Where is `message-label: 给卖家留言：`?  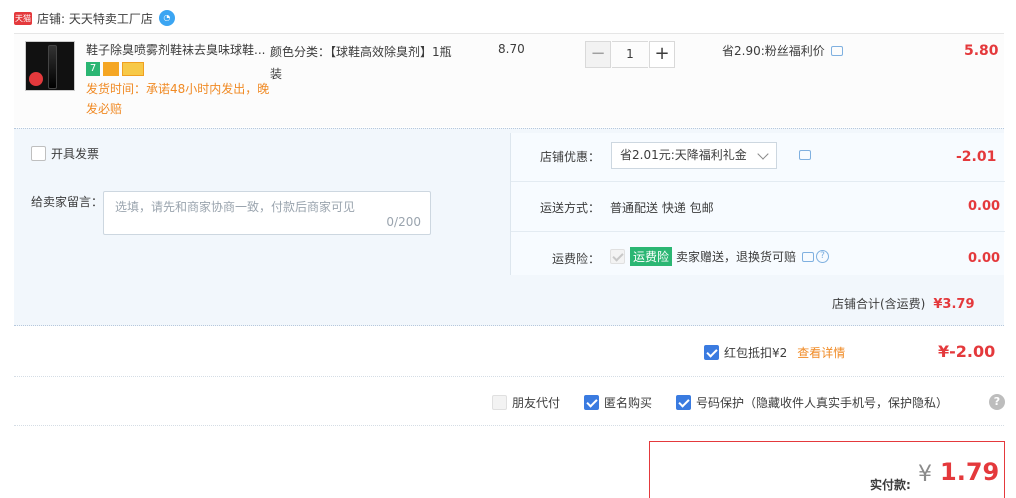
message-label: 给卖家留言： is located at coordinates (67, 202).